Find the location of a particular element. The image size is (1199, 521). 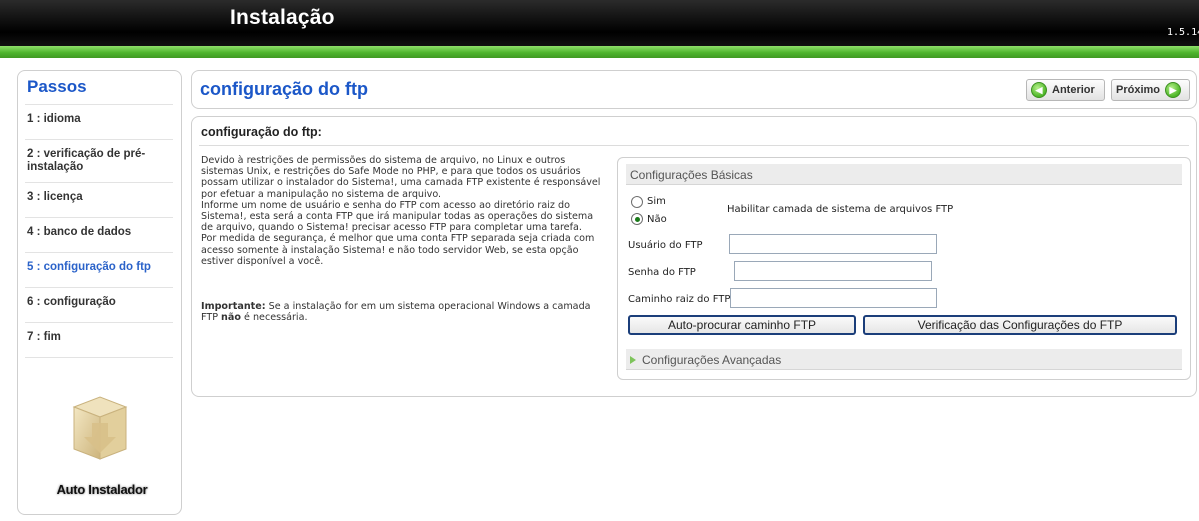

installer-box-icon is located at coordinates (100, 428).